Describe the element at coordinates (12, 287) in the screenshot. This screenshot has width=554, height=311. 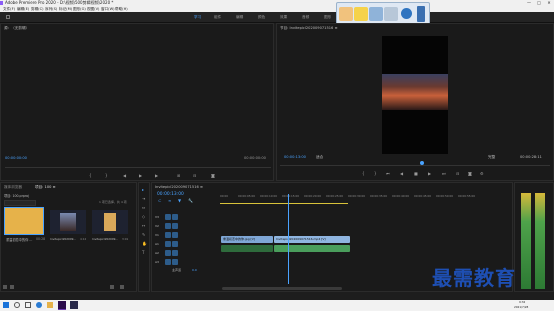
I see `icon-view-icon` at that location.